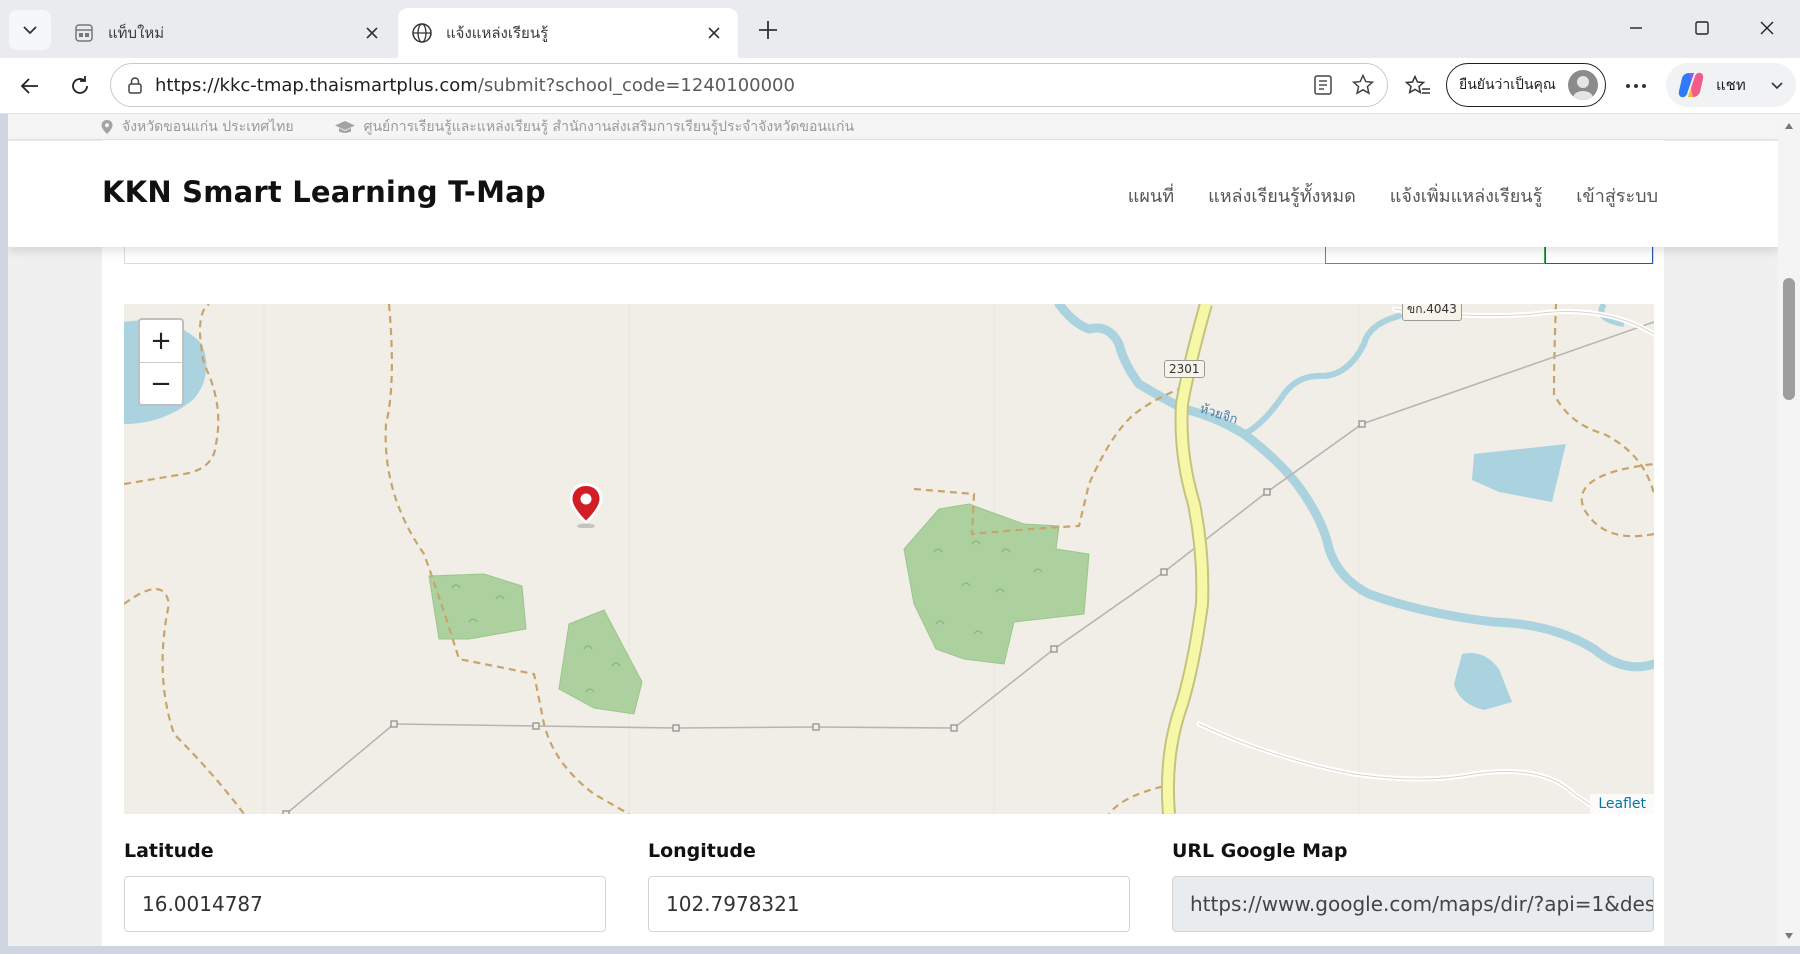  I want to click on nav-submit-learning-source: แจ้งเพิ่มแหล่งเรียนรู้, so click(1466, 195).